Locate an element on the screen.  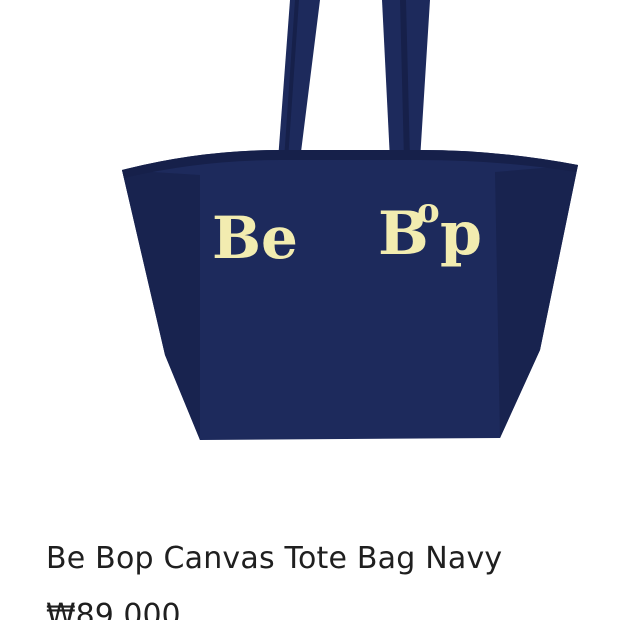
bag-print-p: p is located at coordinates (461, 234).